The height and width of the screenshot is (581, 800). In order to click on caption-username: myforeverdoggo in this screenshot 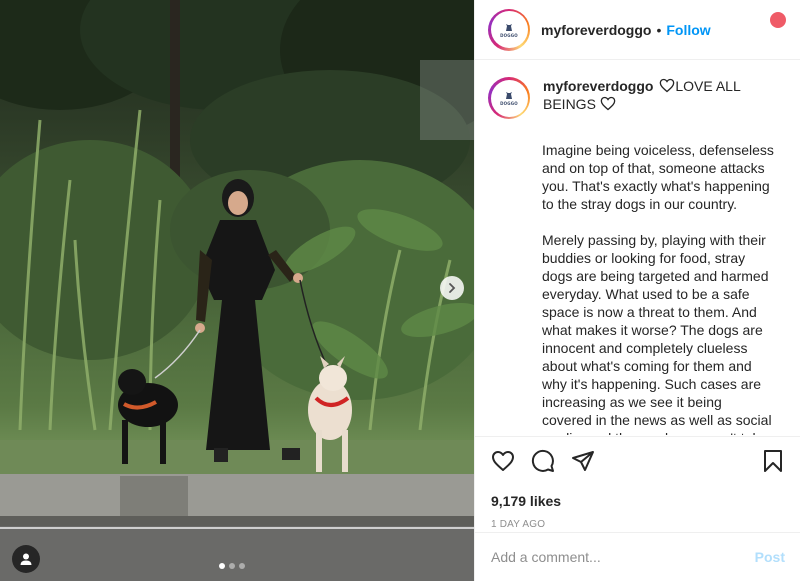, I will do `click(598, 86)`.